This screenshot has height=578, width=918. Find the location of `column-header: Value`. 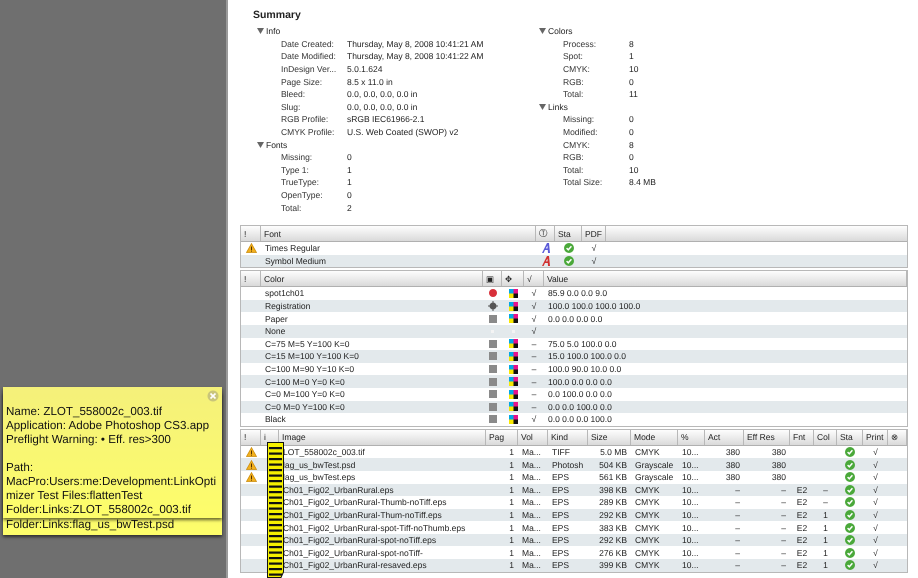

column-header: Value is located at coordinates (725, 278).